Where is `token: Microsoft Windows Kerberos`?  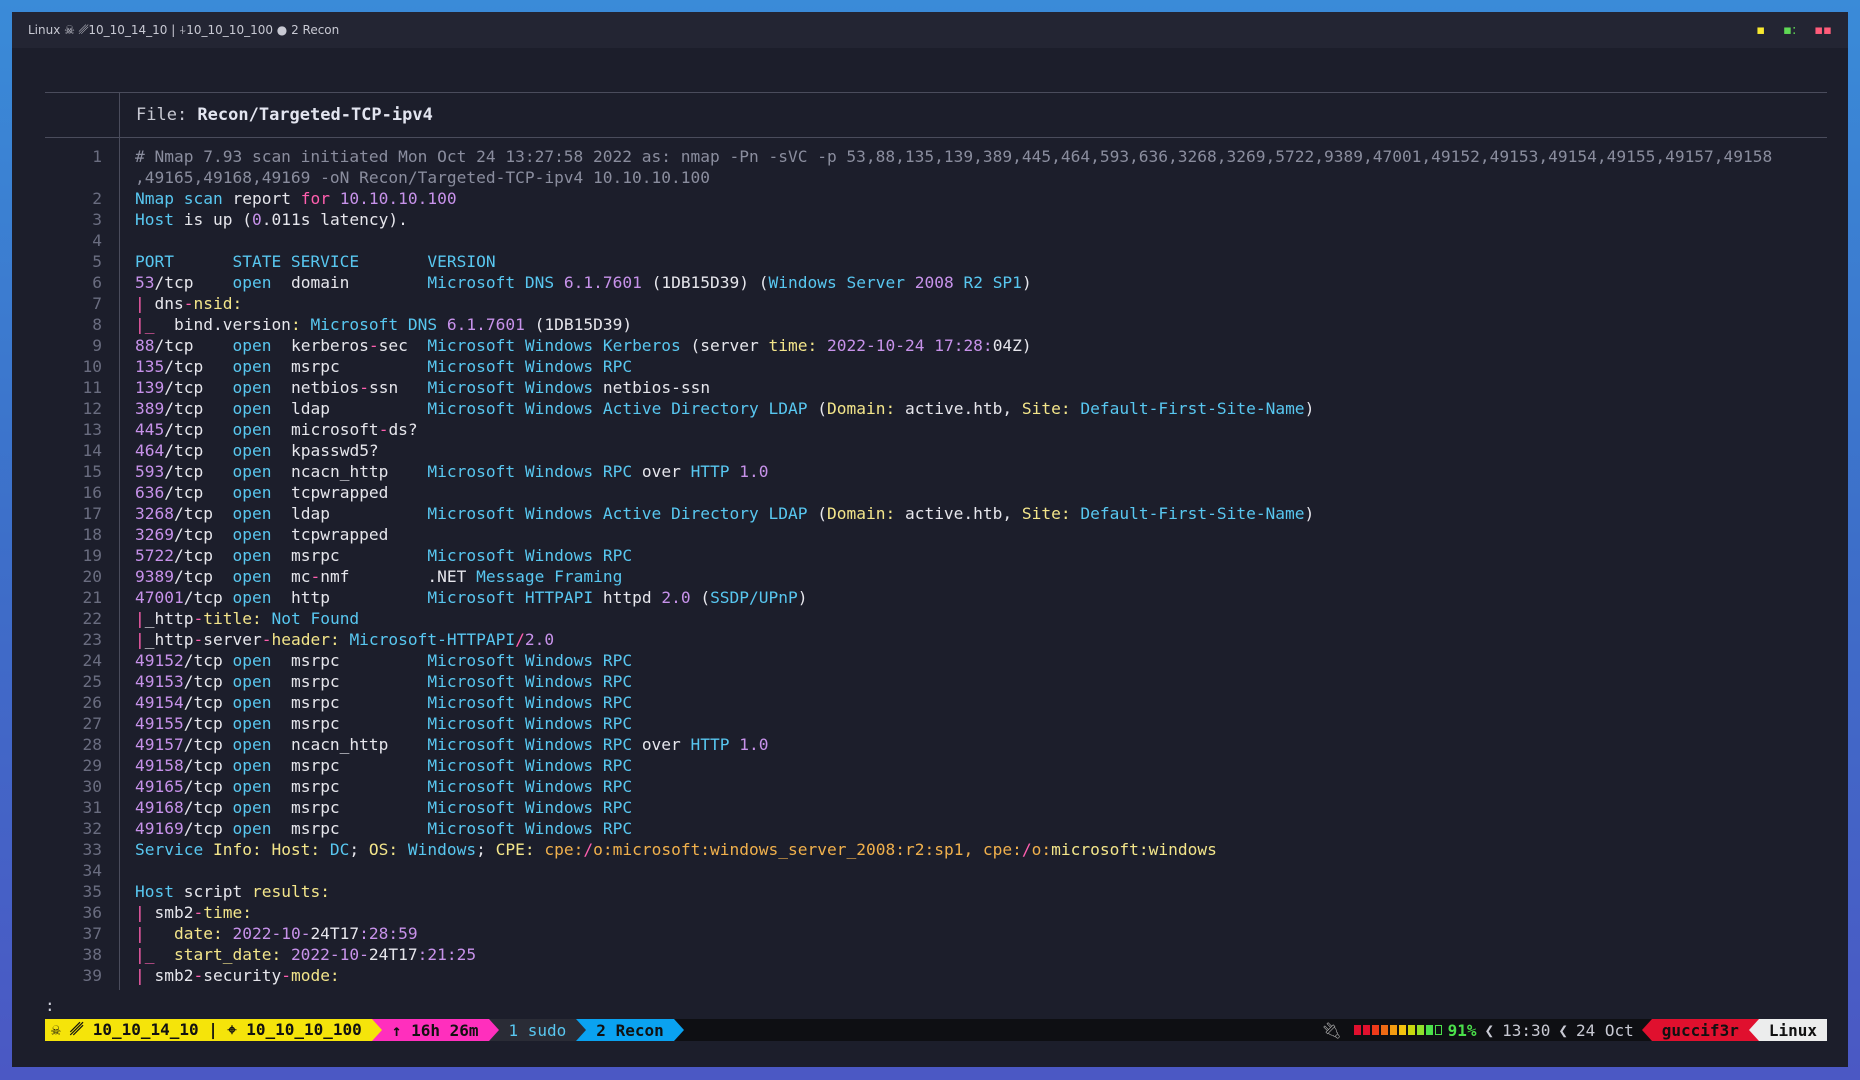
token: Microsoft Windows Kerberos is located at coordinates (559, 345).